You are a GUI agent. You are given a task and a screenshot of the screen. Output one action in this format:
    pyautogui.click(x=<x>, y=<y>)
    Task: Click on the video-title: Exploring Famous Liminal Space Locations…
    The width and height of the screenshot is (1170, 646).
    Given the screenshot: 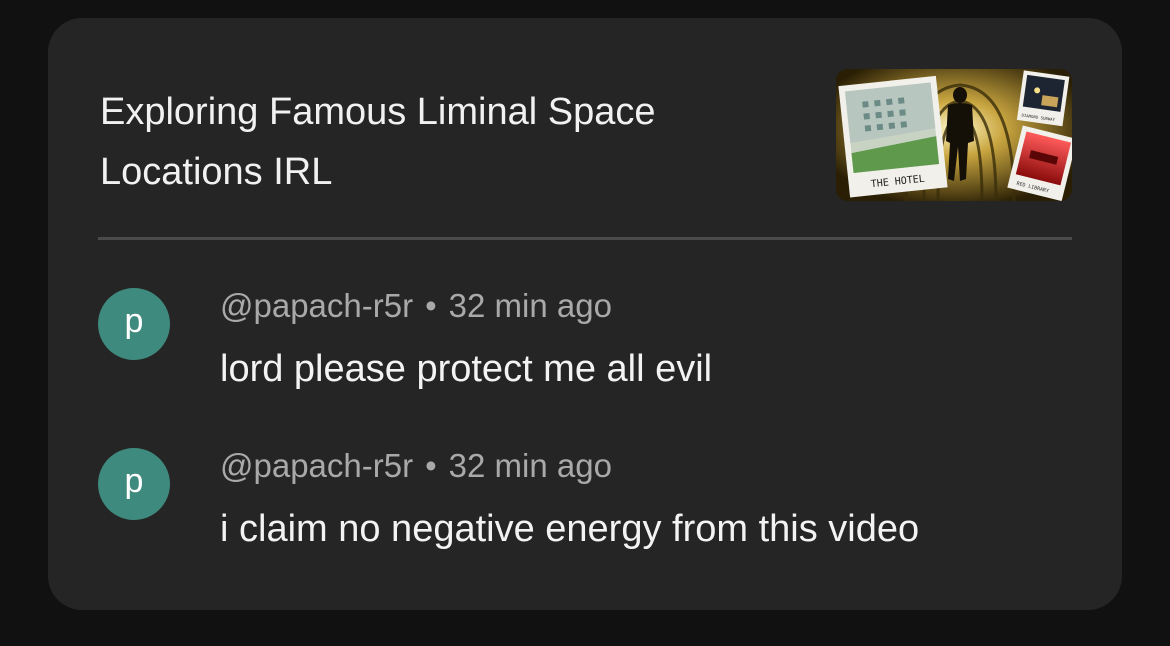 What is the action you would take?
    pyautogui.click(x=440, y=142)
    